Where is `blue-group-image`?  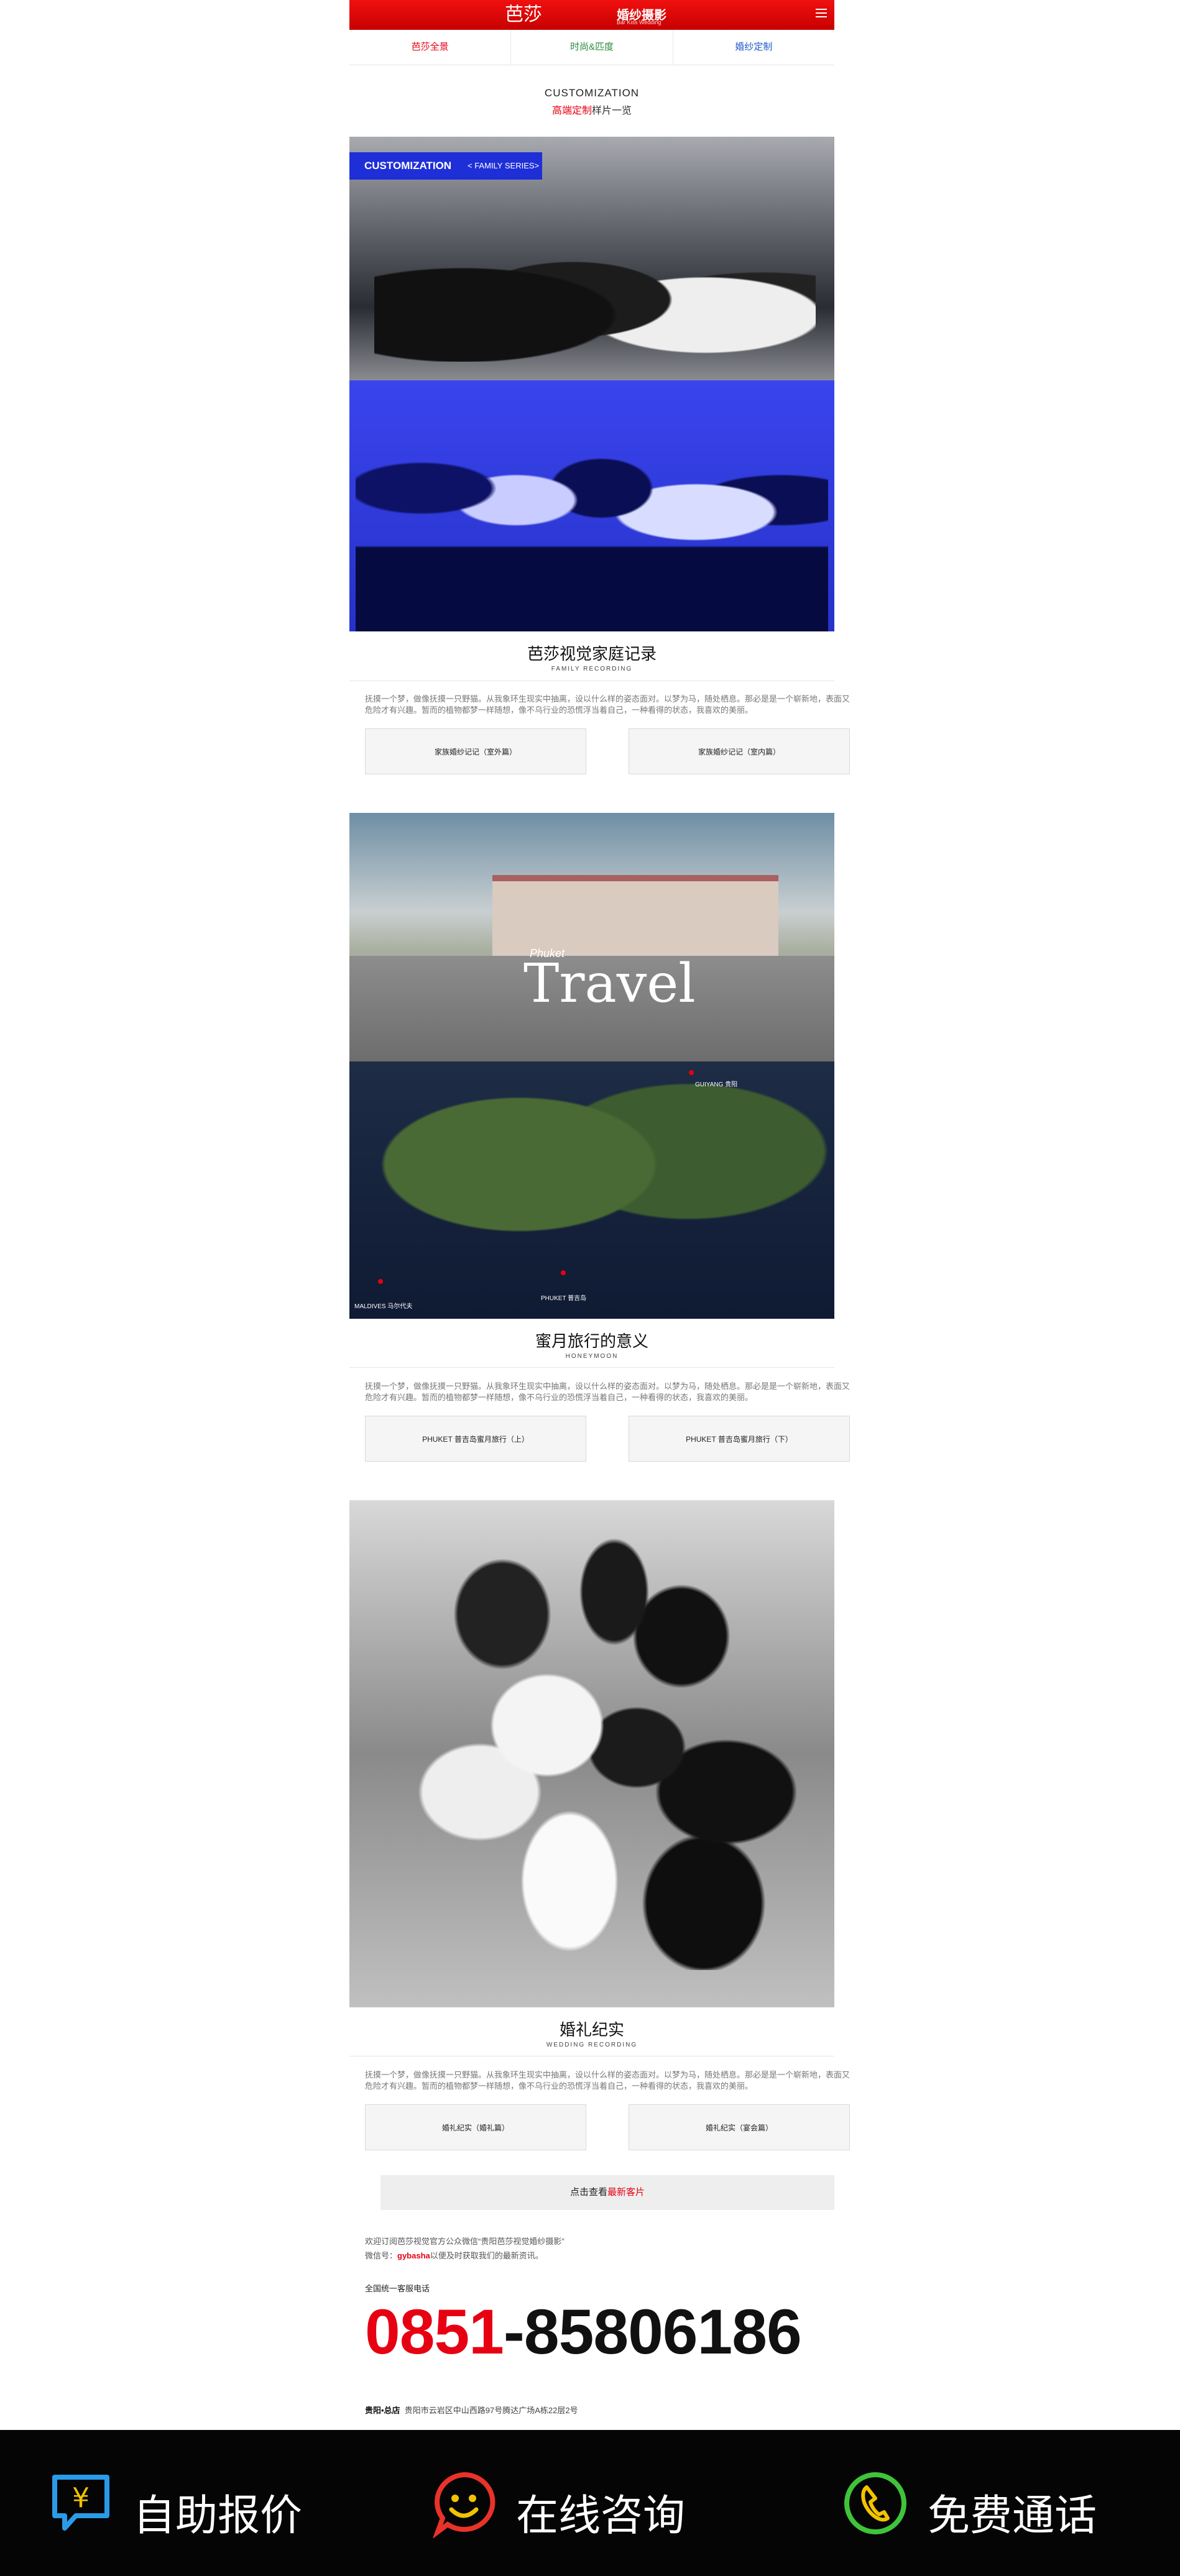
blue-group-image is located at coordinates (592, 512).